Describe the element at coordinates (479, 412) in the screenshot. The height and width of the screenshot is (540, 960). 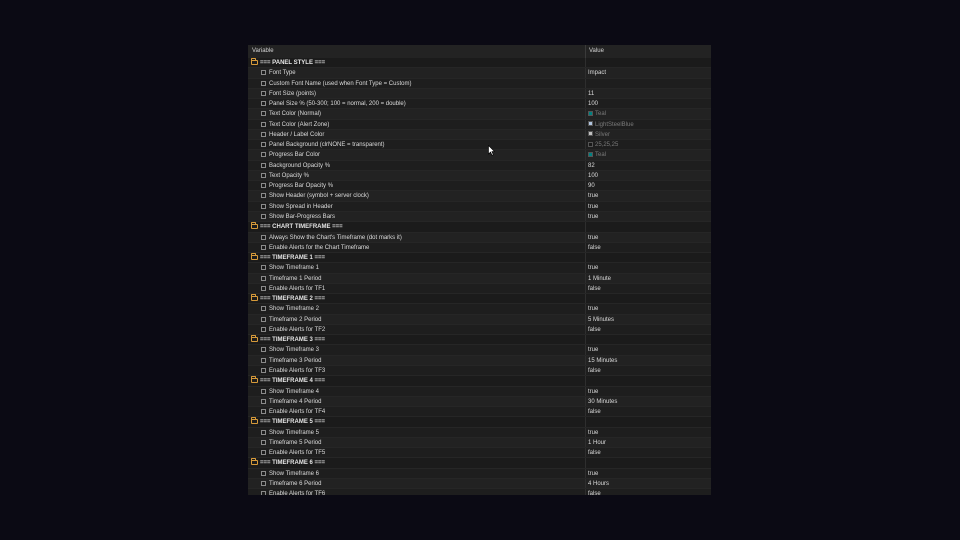
I see `table-row: Enable Alerts for TF4 false` at that location.